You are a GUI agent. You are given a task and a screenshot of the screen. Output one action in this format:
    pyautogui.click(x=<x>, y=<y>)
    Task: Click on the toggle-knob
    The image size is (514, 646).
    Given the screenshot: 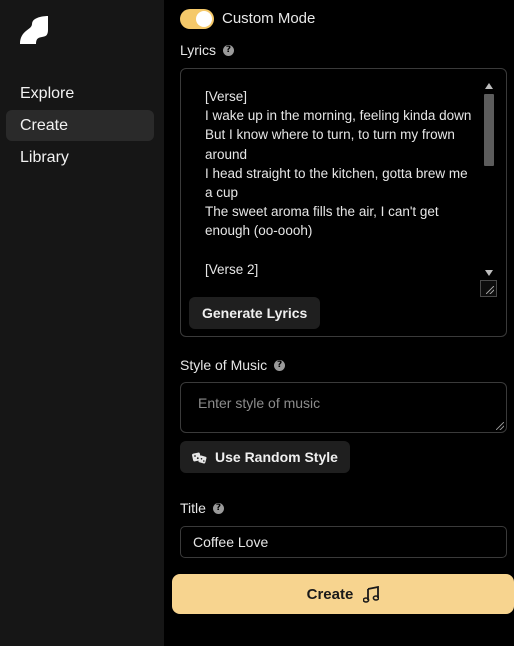 What is the action you would take?
    pyautogui.click(x=204, y=19)
    